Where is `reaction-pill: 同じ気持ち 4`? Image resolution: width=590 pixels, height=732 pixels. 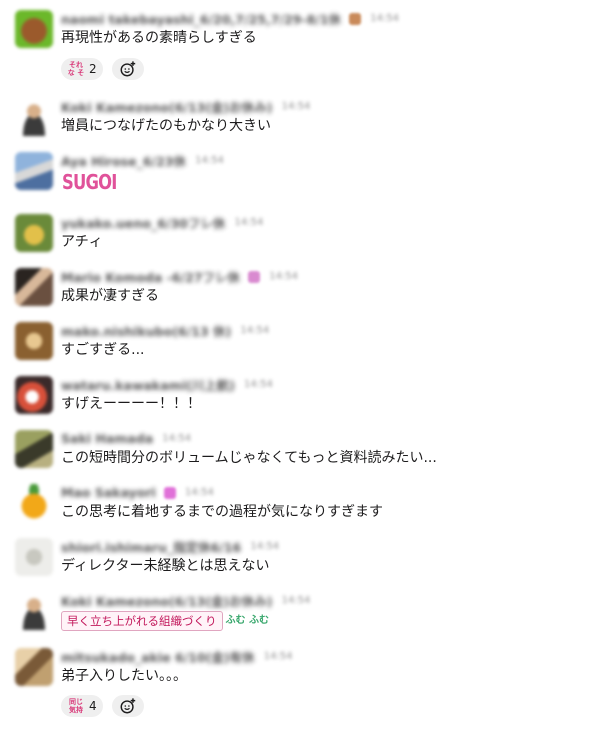 reaction-pill: 同じ気持ち 4 is located at coordinates (82, 706).